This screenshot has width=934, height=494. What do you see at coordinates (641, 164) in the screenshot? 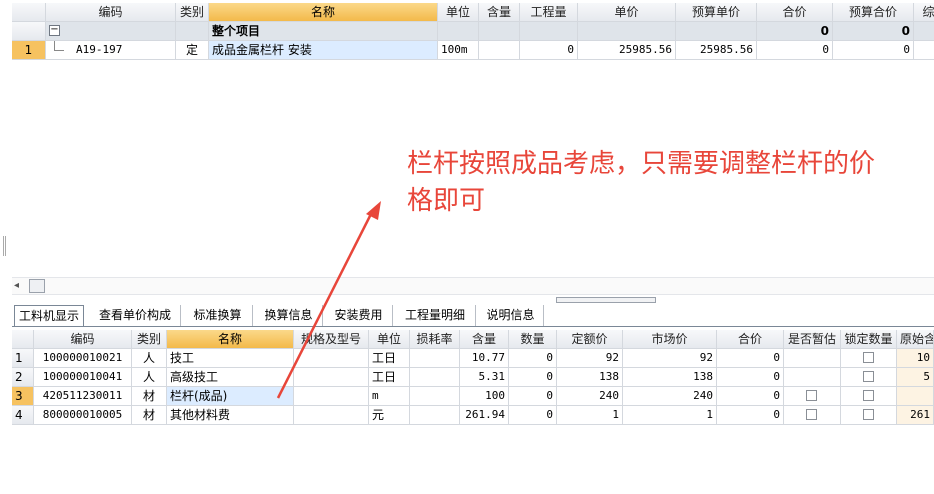
I see `annotation-line-1: 栏杆按照成品考虑，只需要调整栏杆的价` at bounding box center [641, 164].